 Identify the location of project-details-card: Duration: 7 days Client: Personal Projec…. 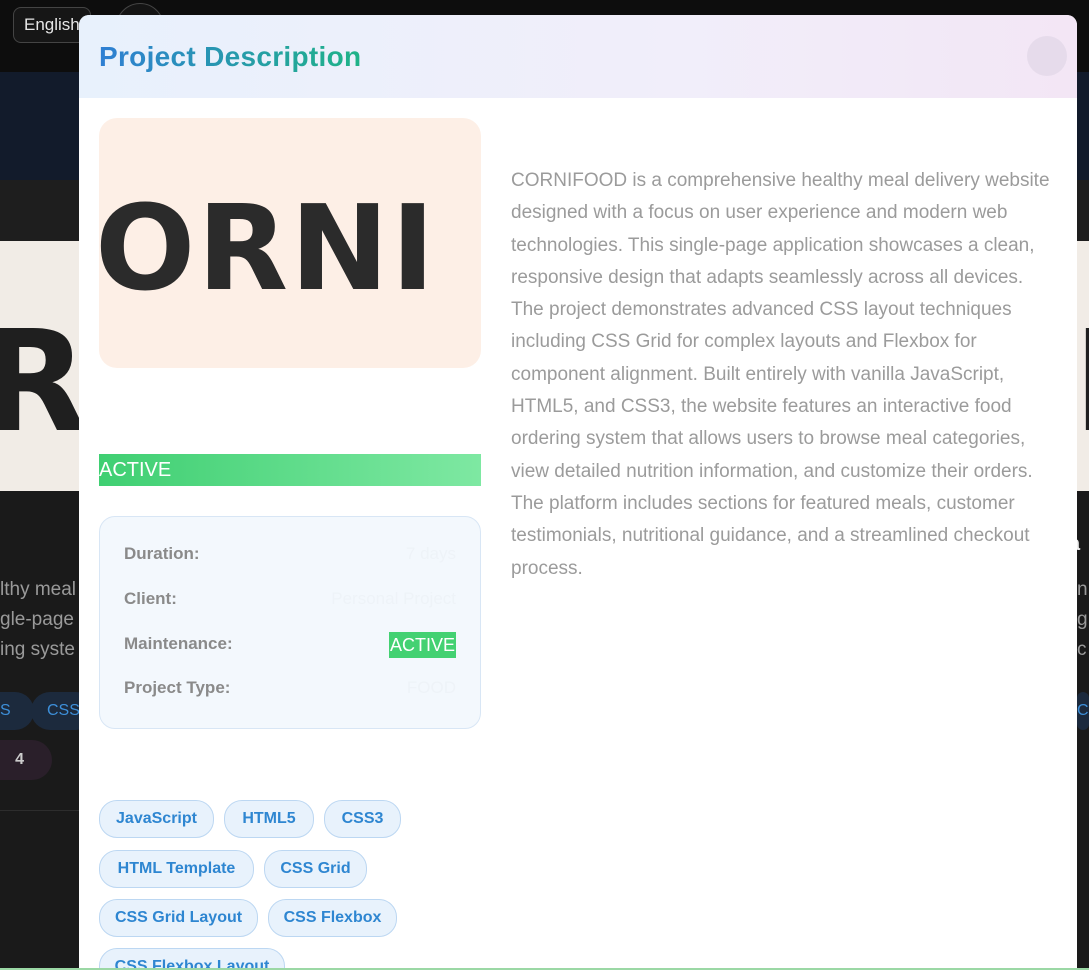
(290, 622).